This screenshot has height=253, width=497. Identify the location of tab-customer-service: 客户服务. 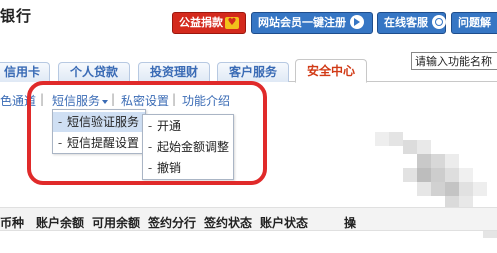
(253, 72).